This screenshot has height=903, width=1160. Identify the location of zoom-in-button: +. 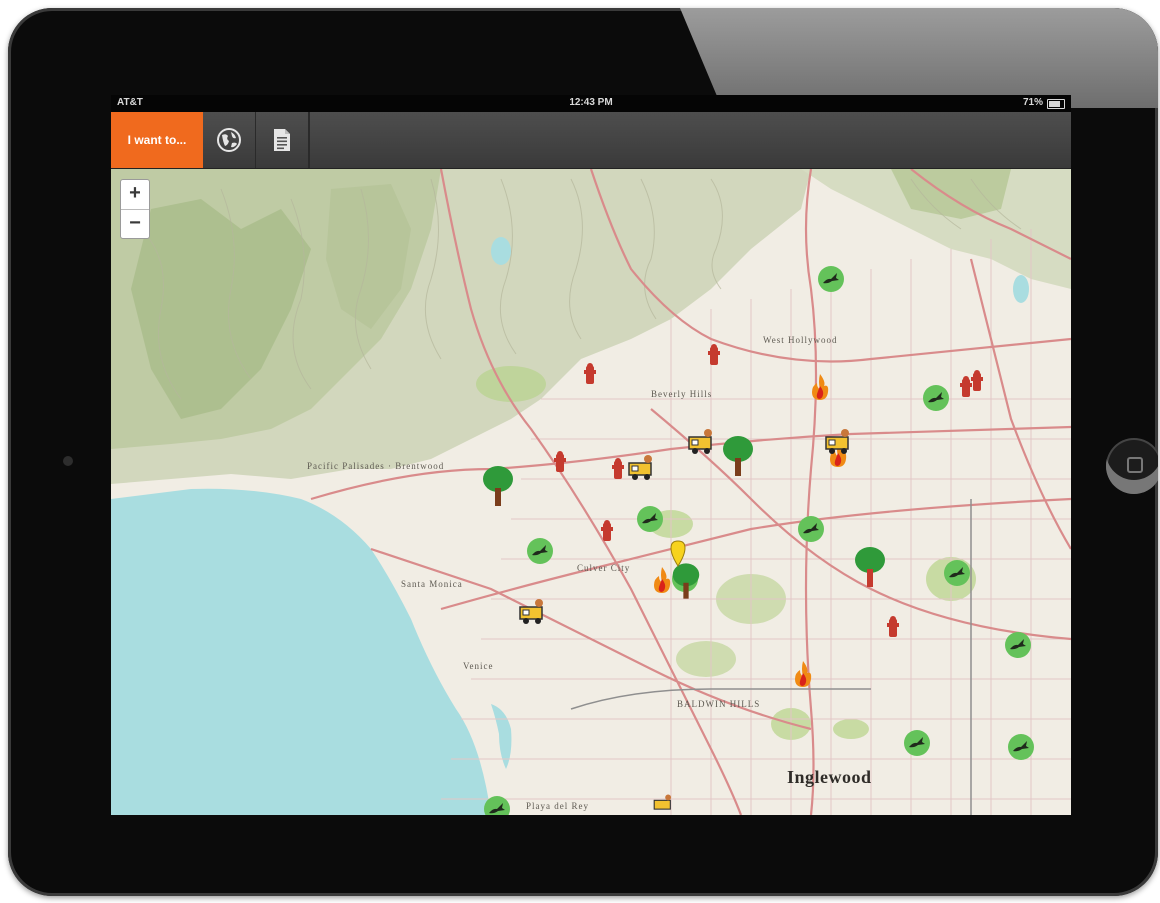
(135, 194).